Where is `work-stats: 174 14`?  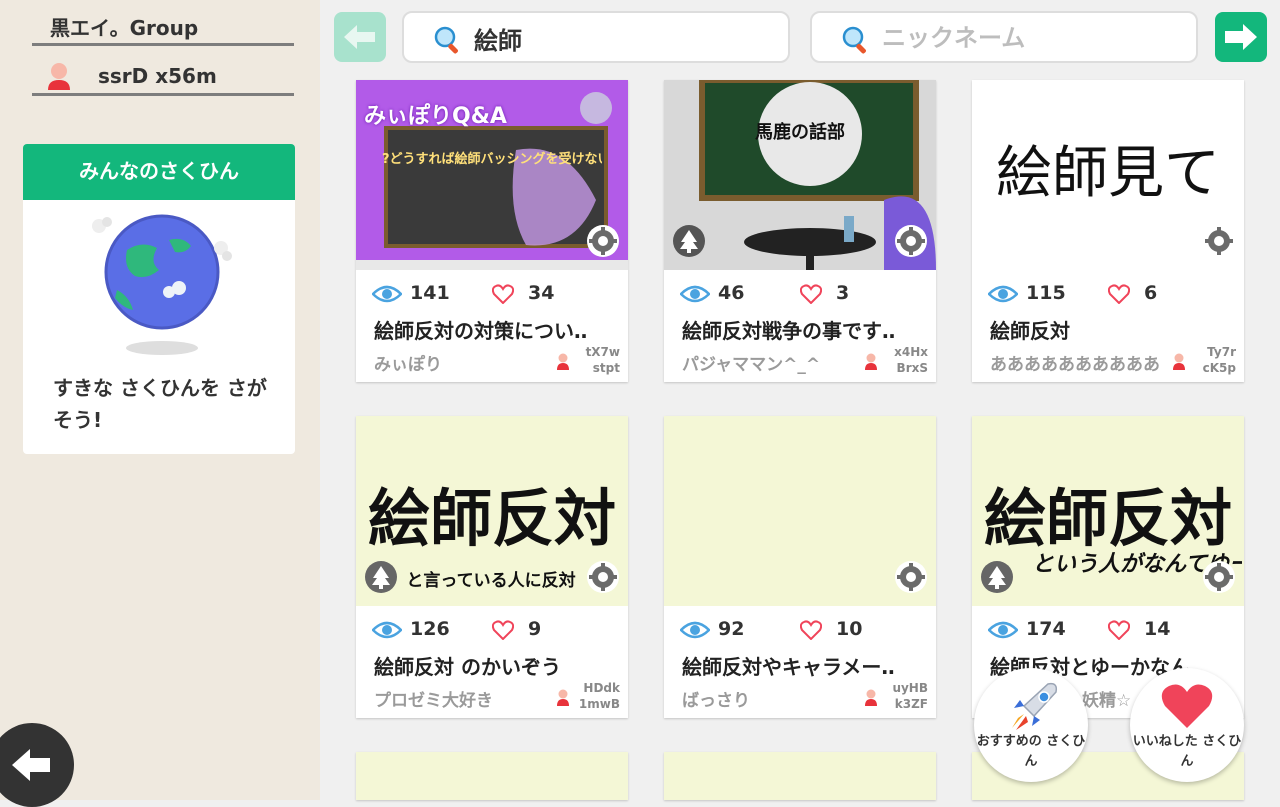
work-stats: 174 14 is located at coordinates (1113, 630).